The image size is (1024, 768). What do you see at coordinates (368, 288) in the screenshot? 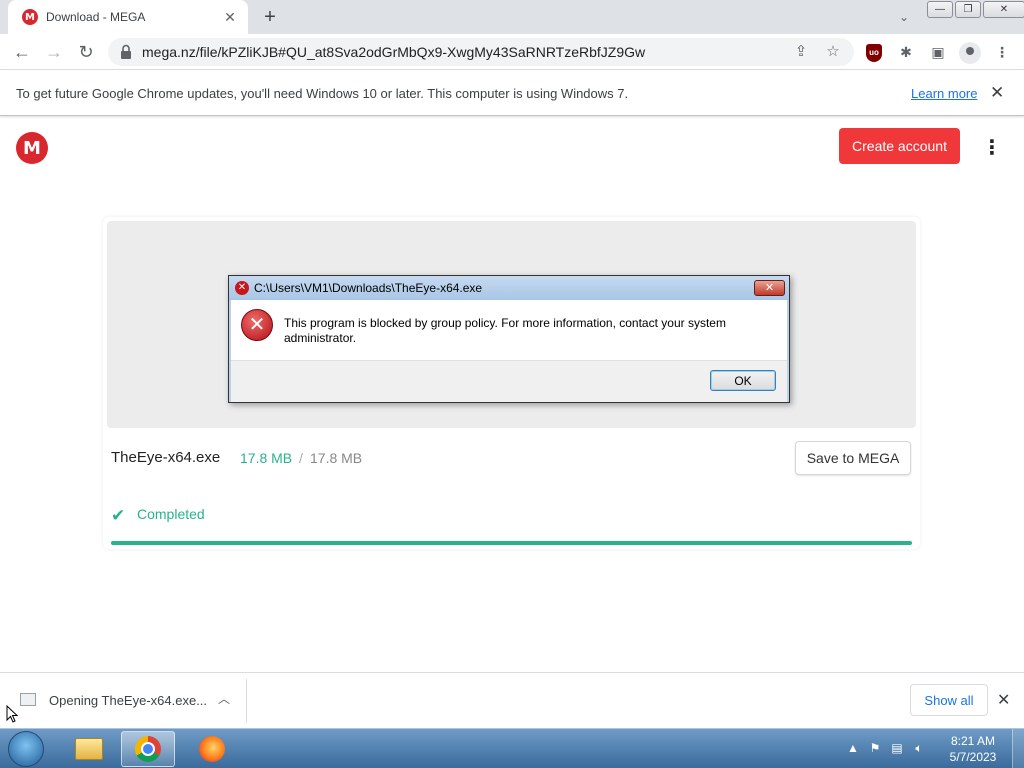
I see `dialog-title: C:\Users\VM1\Downloads\TheEye-x64.exe` at bounding box center [368, 288].